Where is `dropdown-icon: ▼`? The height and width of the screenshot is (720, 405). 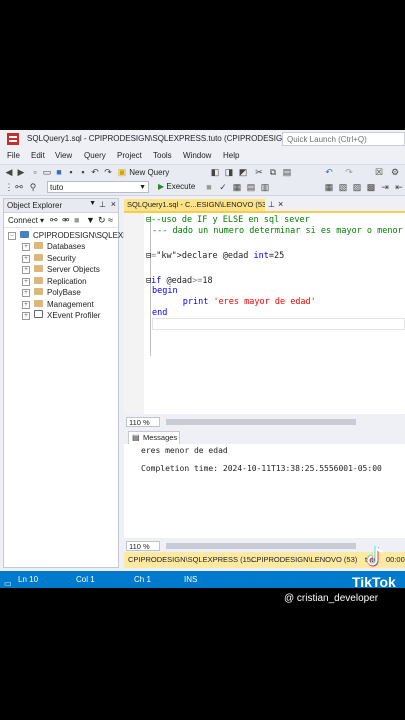
dropdown-icon: ▼ is located at coordinates (92, 203).